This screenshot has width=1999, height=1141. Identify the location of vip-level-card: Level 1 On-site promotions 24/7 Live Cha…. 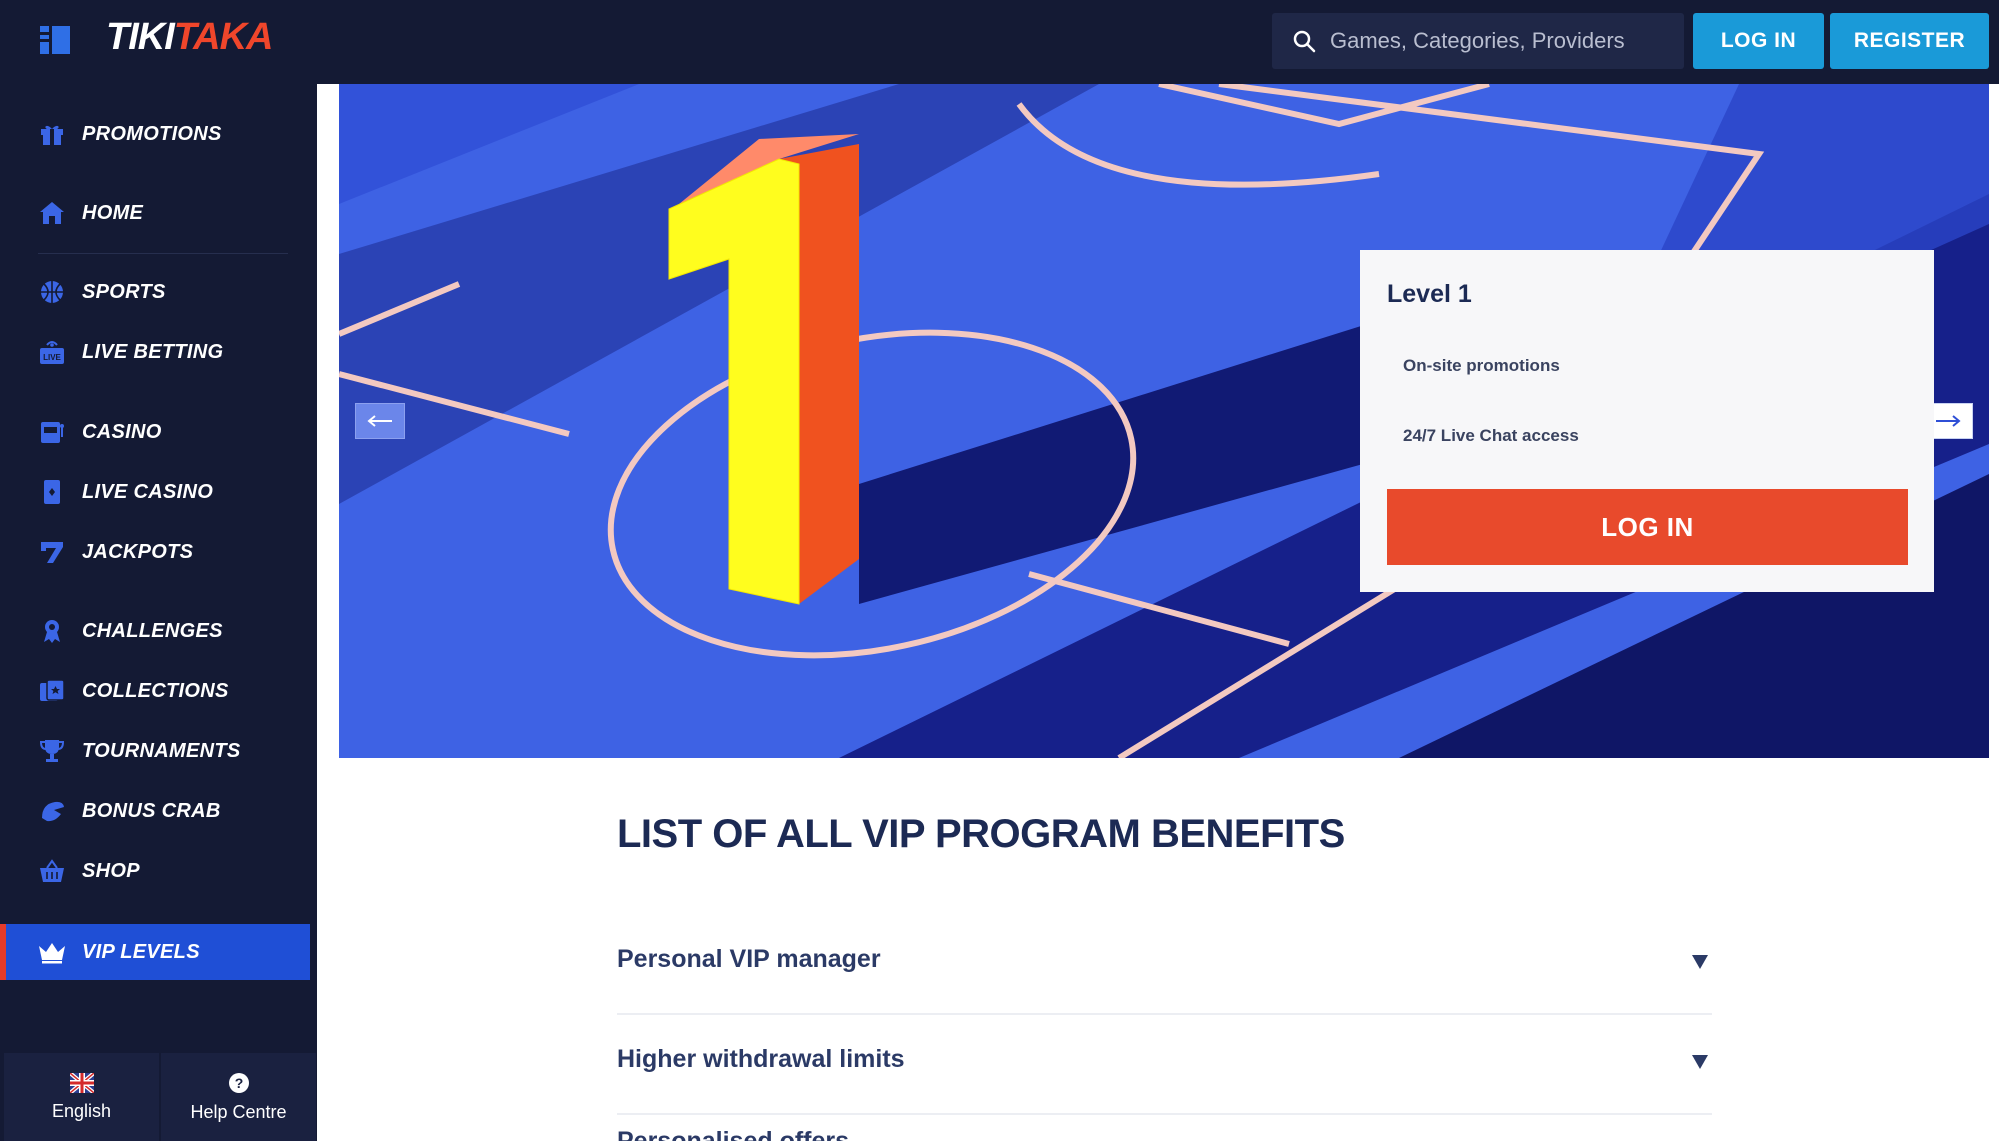
(1647, 421).